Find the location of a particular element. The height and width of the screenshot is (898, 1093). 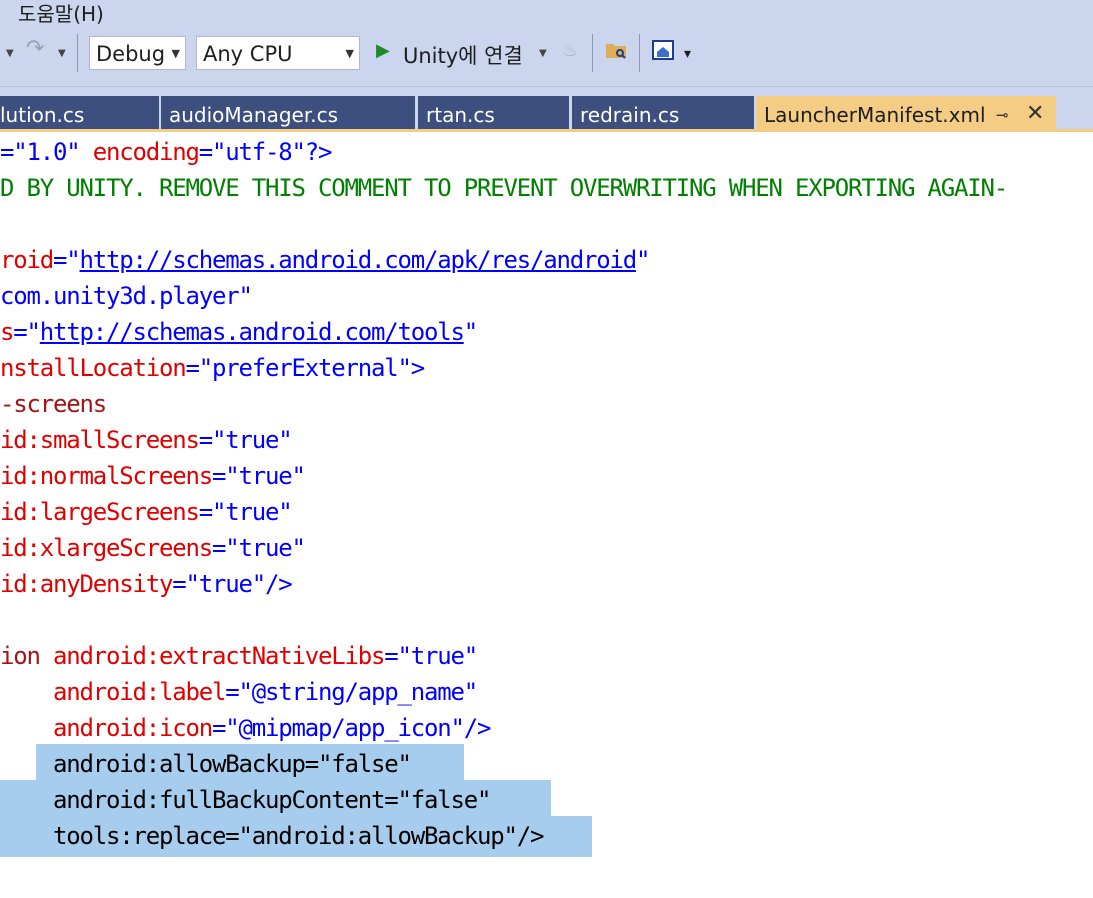

tab-label: rtan.cs is located at coordinates (460, 115).